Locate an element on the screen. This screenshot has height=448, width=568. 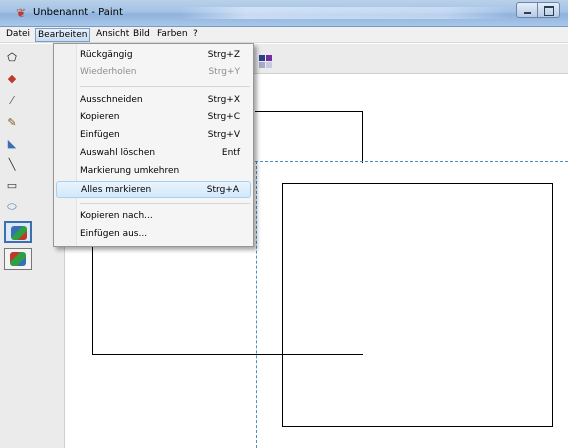
rectangle-icon: ▭ is located at coordinates (12, 186).